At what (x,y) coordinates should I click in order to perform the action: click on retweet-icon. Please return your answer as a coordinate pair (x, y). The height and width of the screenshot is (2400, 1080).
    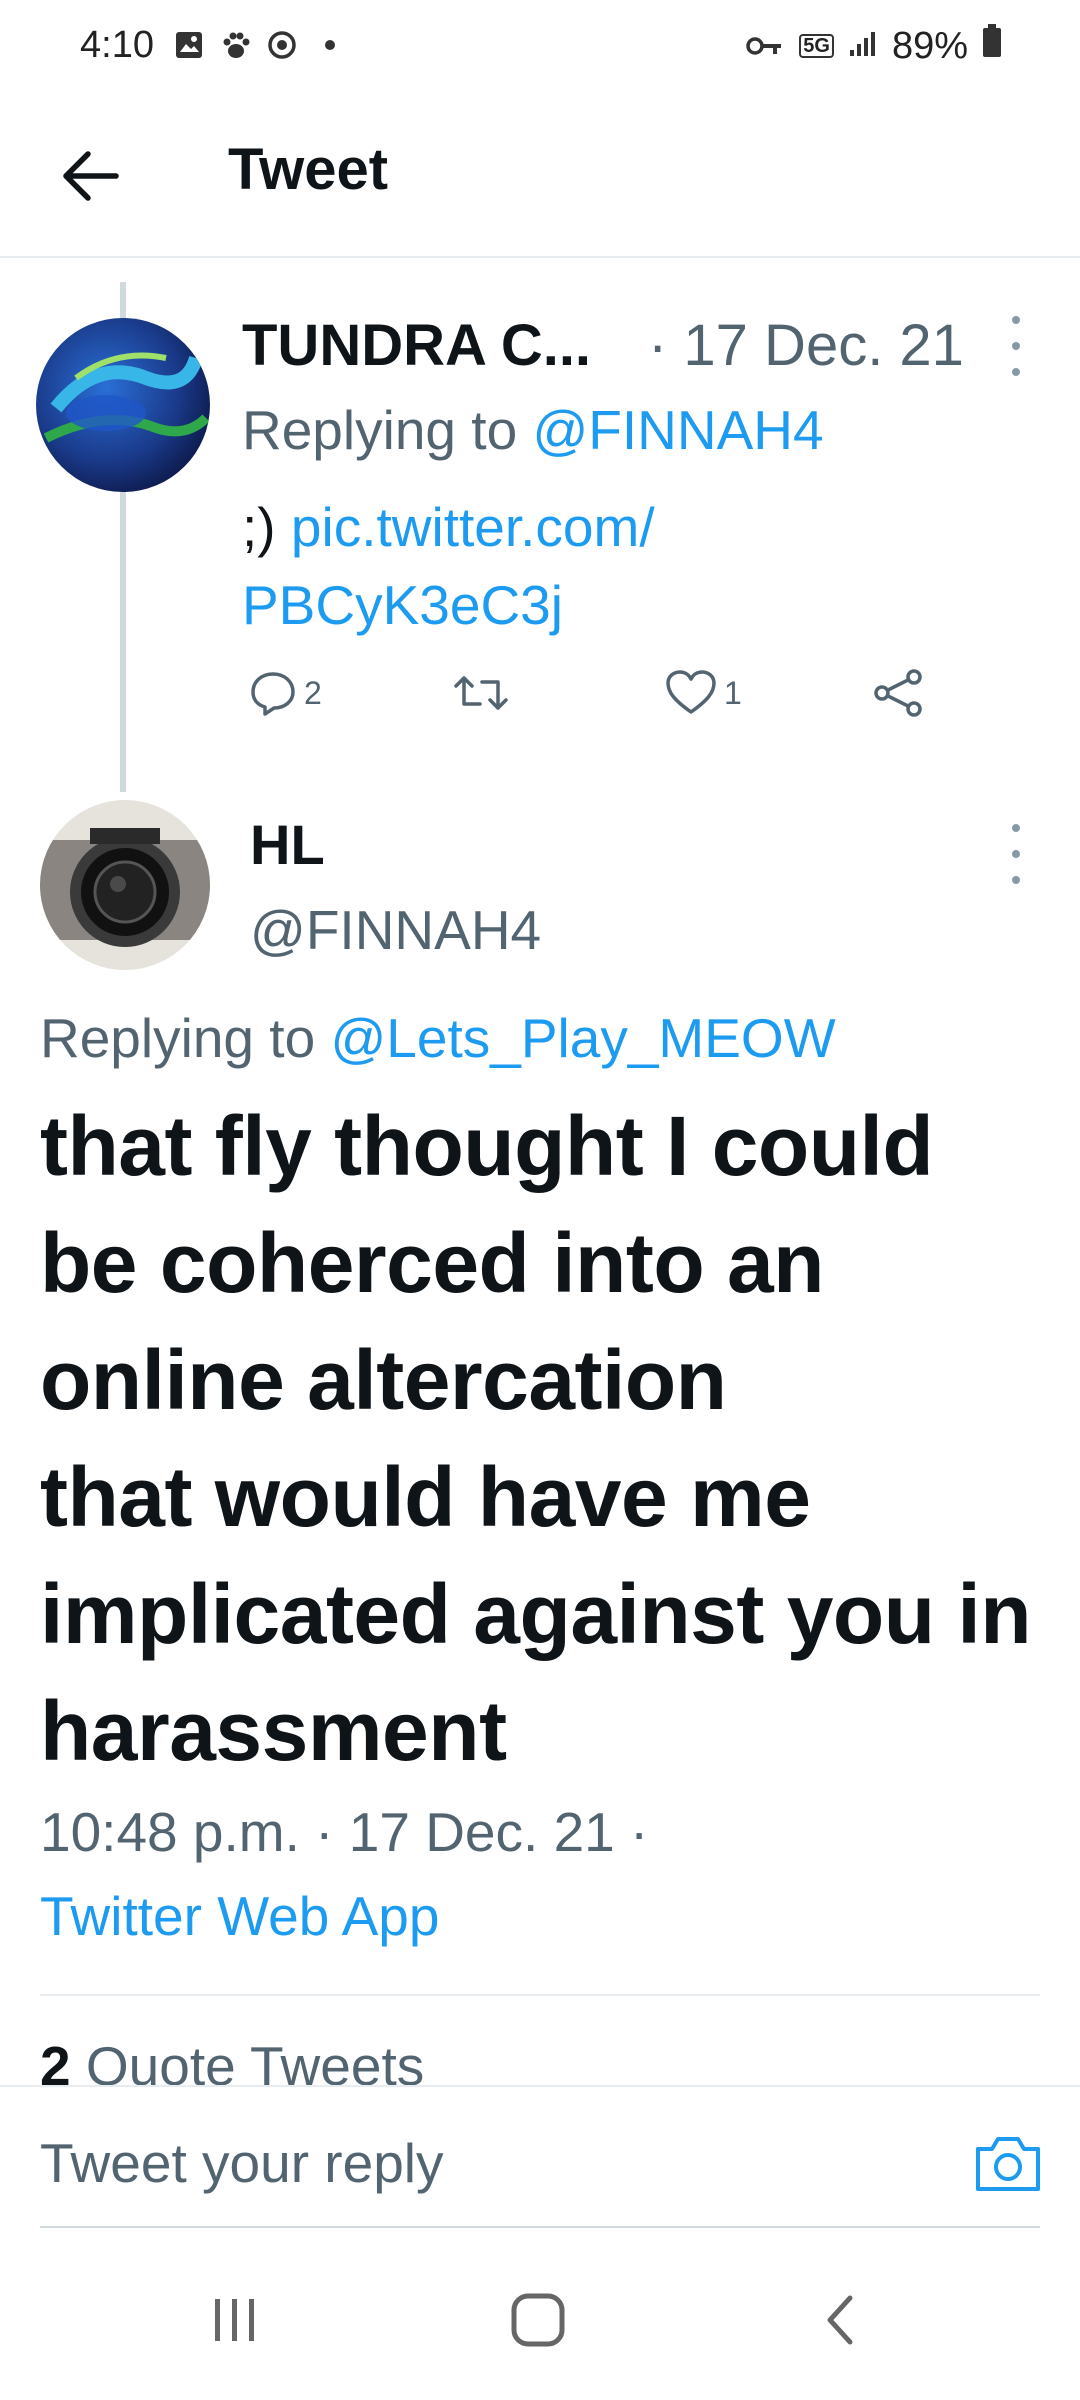
    Looking at the image, I should click on (481, 693).